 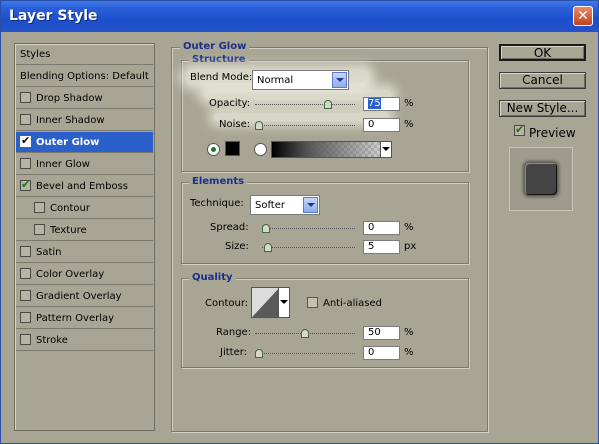 What do you see at coordinates (381, 228) in the screenshot?
I see `spread-input: 0` at bounding box center [381, 228].